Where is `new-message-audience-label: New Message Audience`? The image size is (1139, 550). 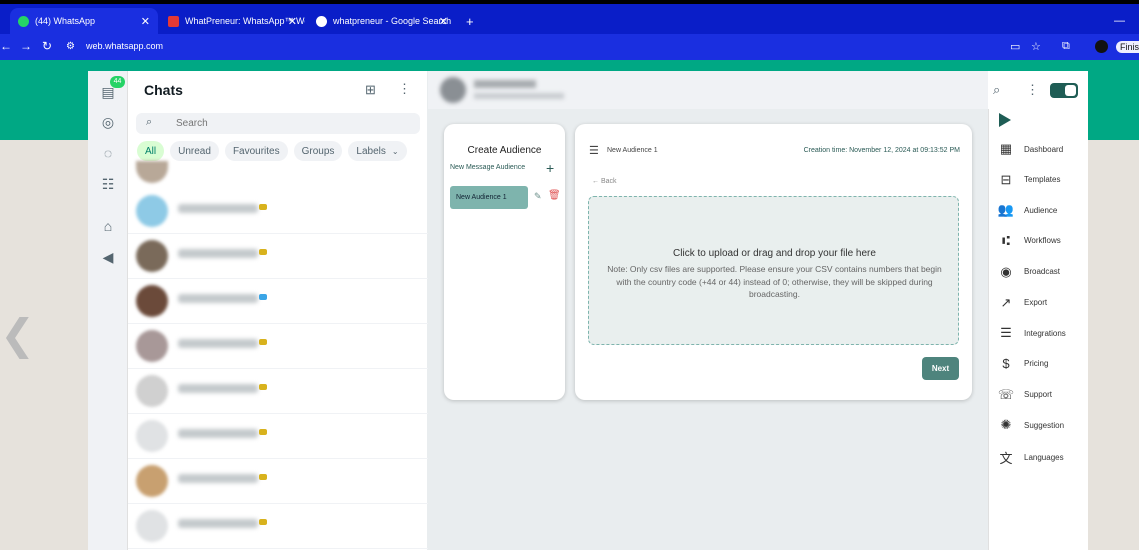 new-message-audience-label: New Message Audience is located at coordinates (488, 167).